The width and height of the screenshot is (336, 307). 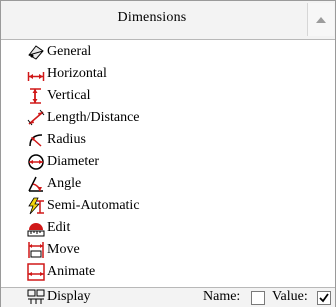 What do you see at coordinates (36, 296) in the screenshot?
I see `display-dimensions-icon` at bounding box center [36, 296].